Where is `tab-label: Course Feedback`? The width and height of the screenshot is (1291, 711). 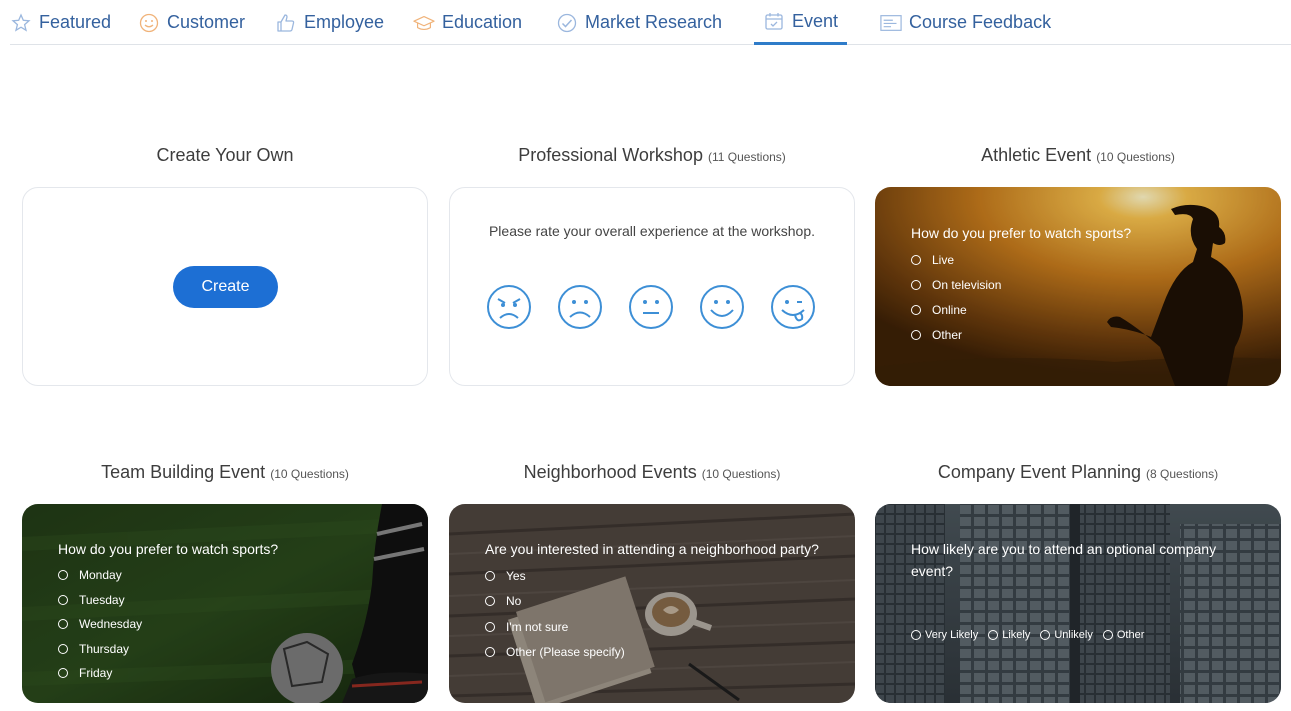
tab-label: Course Feedback is located at coordinates (980, 22).